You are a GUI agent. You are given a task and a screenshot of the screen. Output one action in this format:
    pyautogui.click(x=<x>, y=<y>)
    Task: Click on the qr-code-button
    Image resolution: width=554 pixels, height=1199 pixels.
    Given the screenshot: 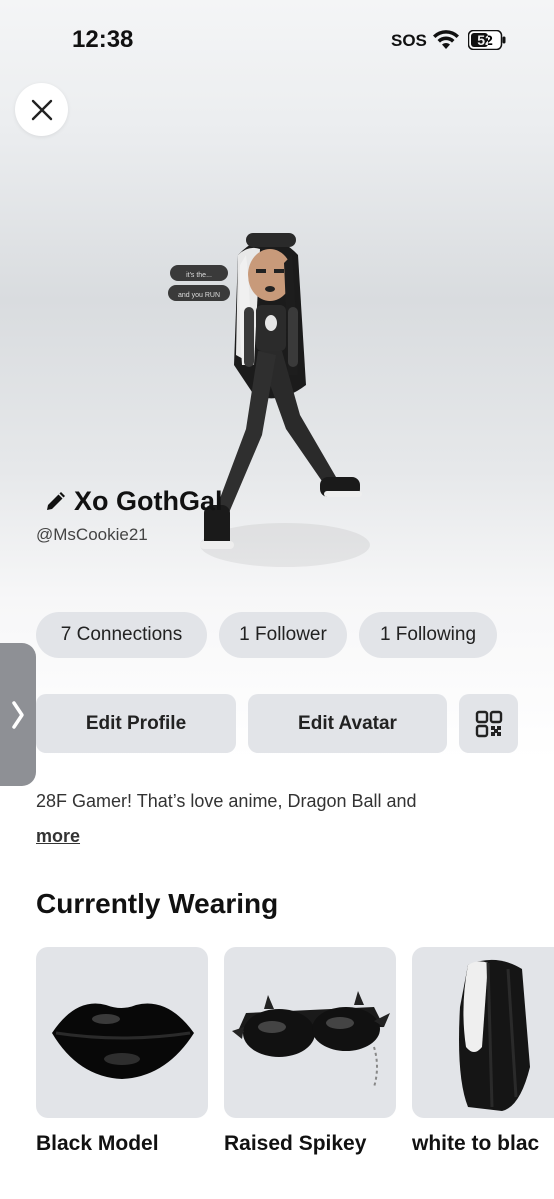 What is the action you would take?
    pyautogui.click(x=488, y=723)
    